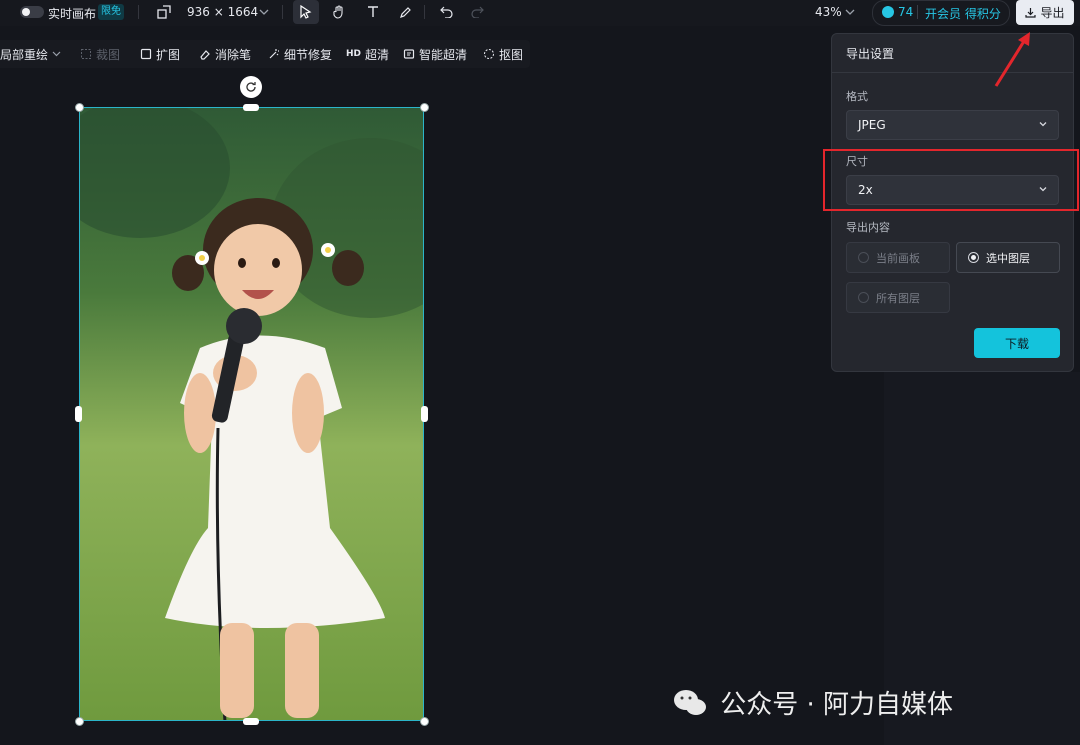  Describe the element at coordinates (111, 12) in the screenshot. I see `limited-free-badge: 限免` at that location.